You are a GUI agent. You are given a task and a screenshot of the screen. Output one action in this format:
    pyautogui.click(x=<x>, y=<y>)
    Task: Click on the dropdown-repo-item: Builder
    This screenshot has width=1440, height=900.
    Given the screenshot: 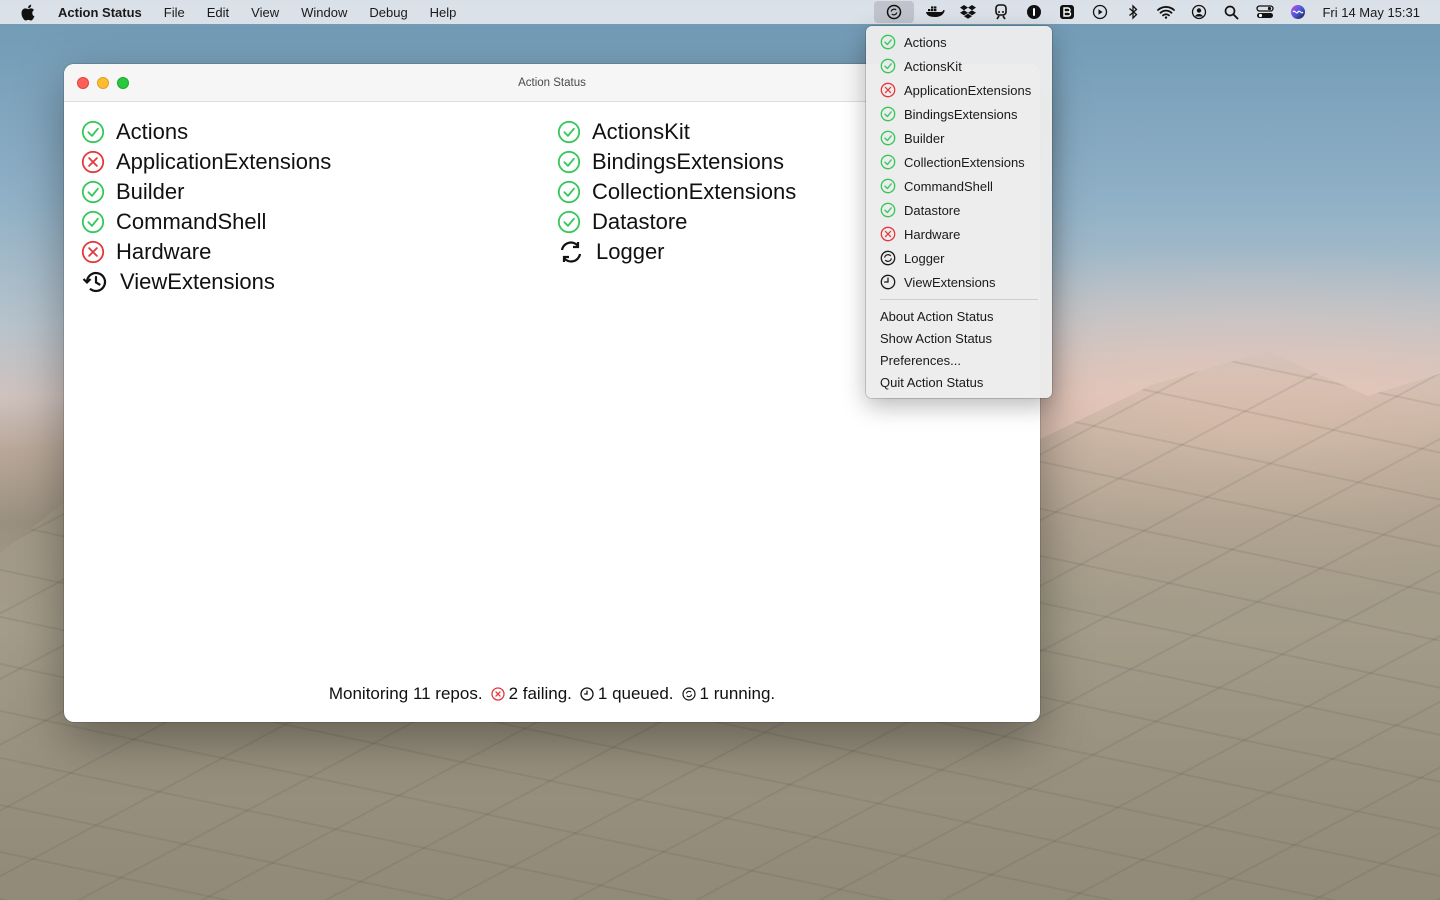 What is the action you would take?
    pyautogui.click(x=912, y=138)
    